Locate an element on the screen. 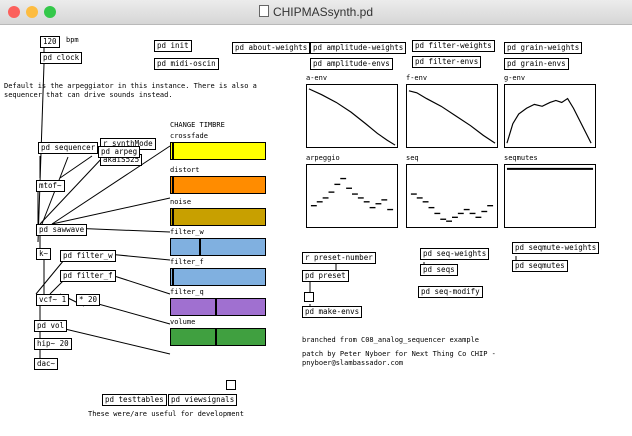  pd-vol-object: pd vol is located at coordinates (51, 326).